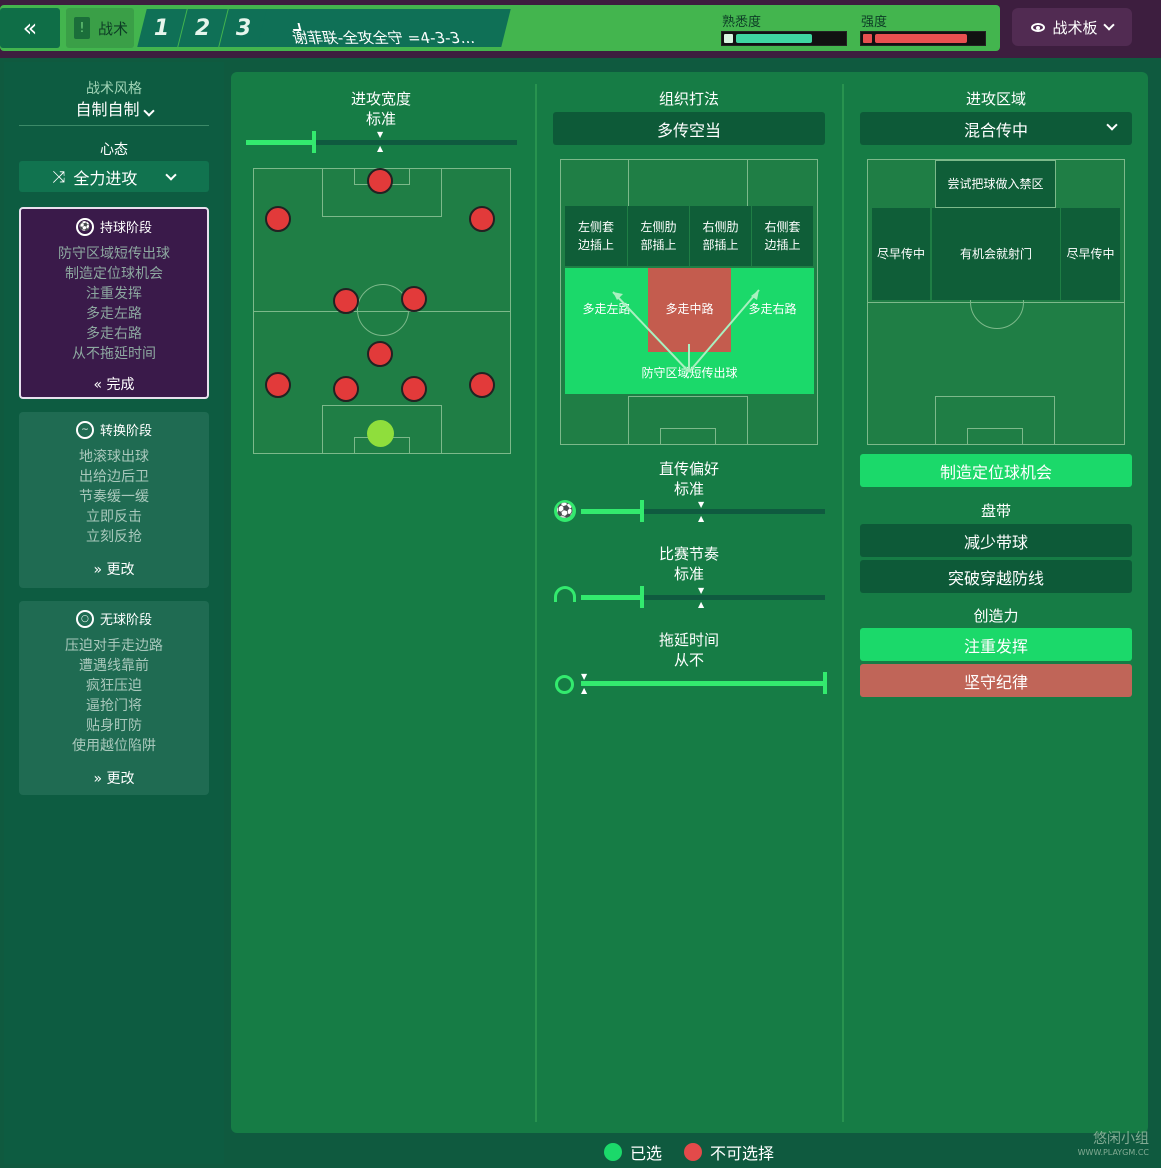  I want to click on legend: 已选 不可选择, so click(689, 1152).